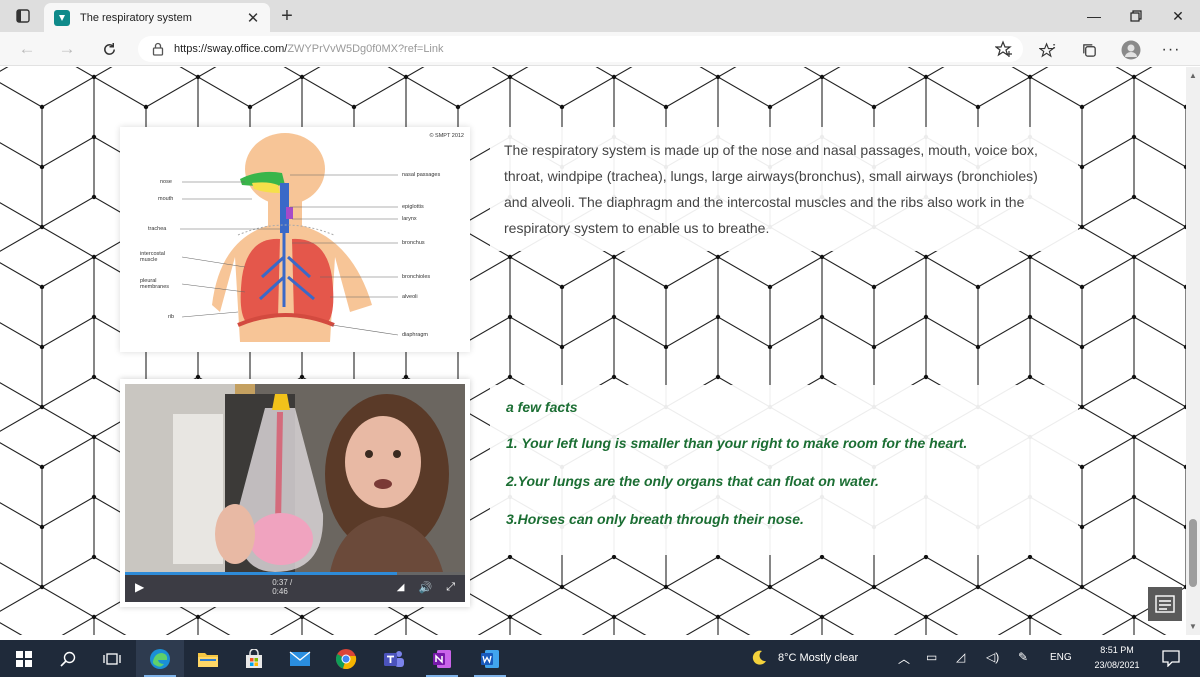 The image size is (1200, 677). I want to click on favorites-icon, so click(1046, 49).